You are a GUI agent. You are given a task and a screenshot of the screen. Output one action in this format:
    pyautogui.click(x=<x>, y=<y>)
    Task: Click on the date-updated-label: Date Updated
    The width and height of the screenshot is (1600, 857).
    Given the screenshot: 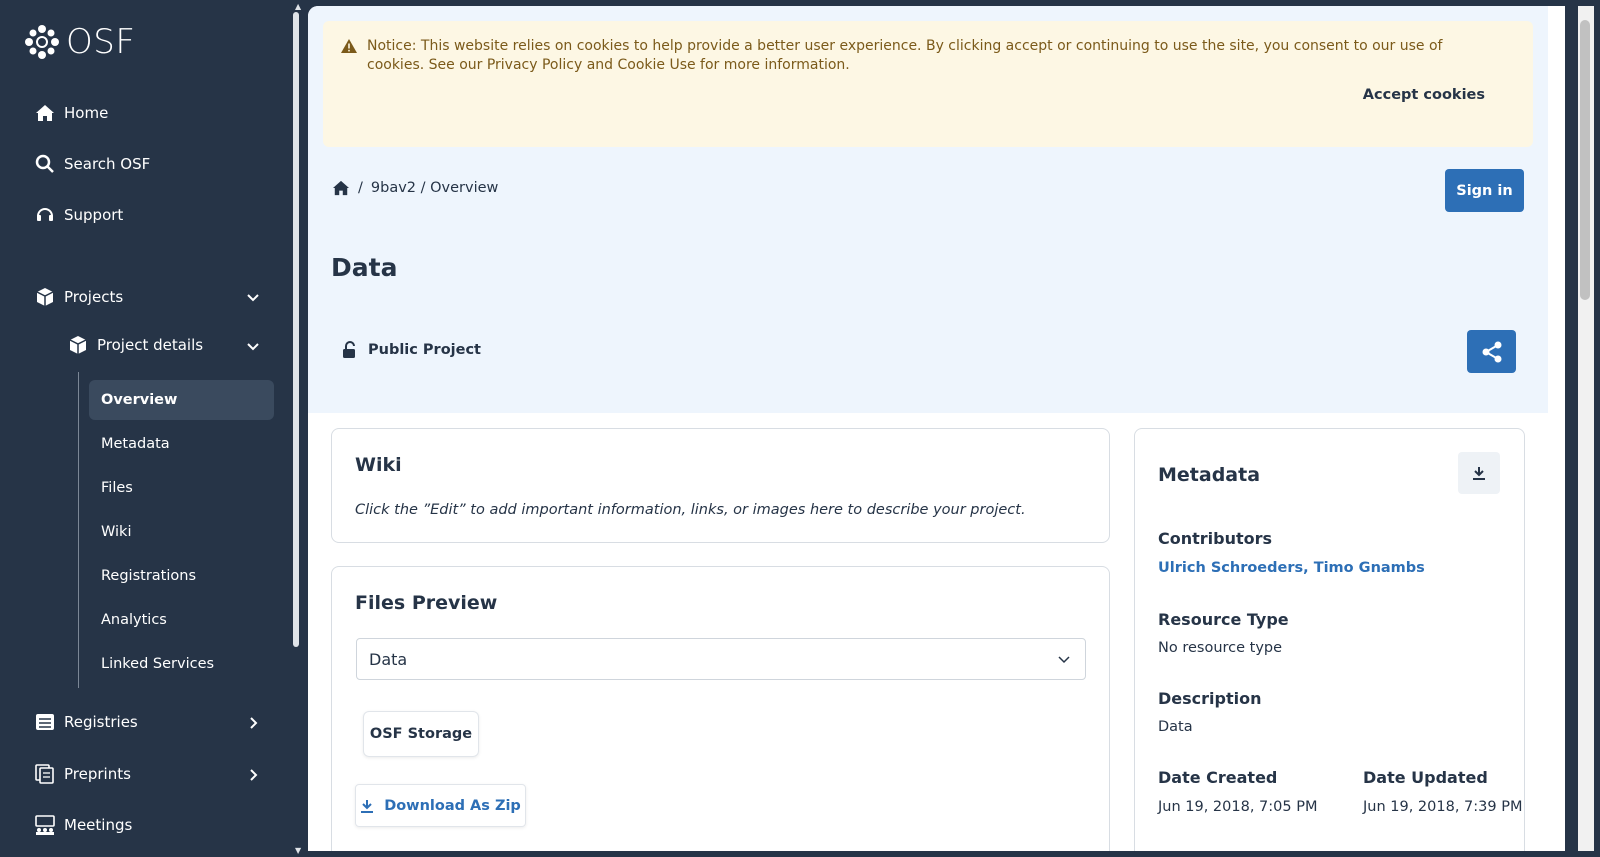 What is the action you would take?
    pyautogui.click(x=1425, y=777)
    